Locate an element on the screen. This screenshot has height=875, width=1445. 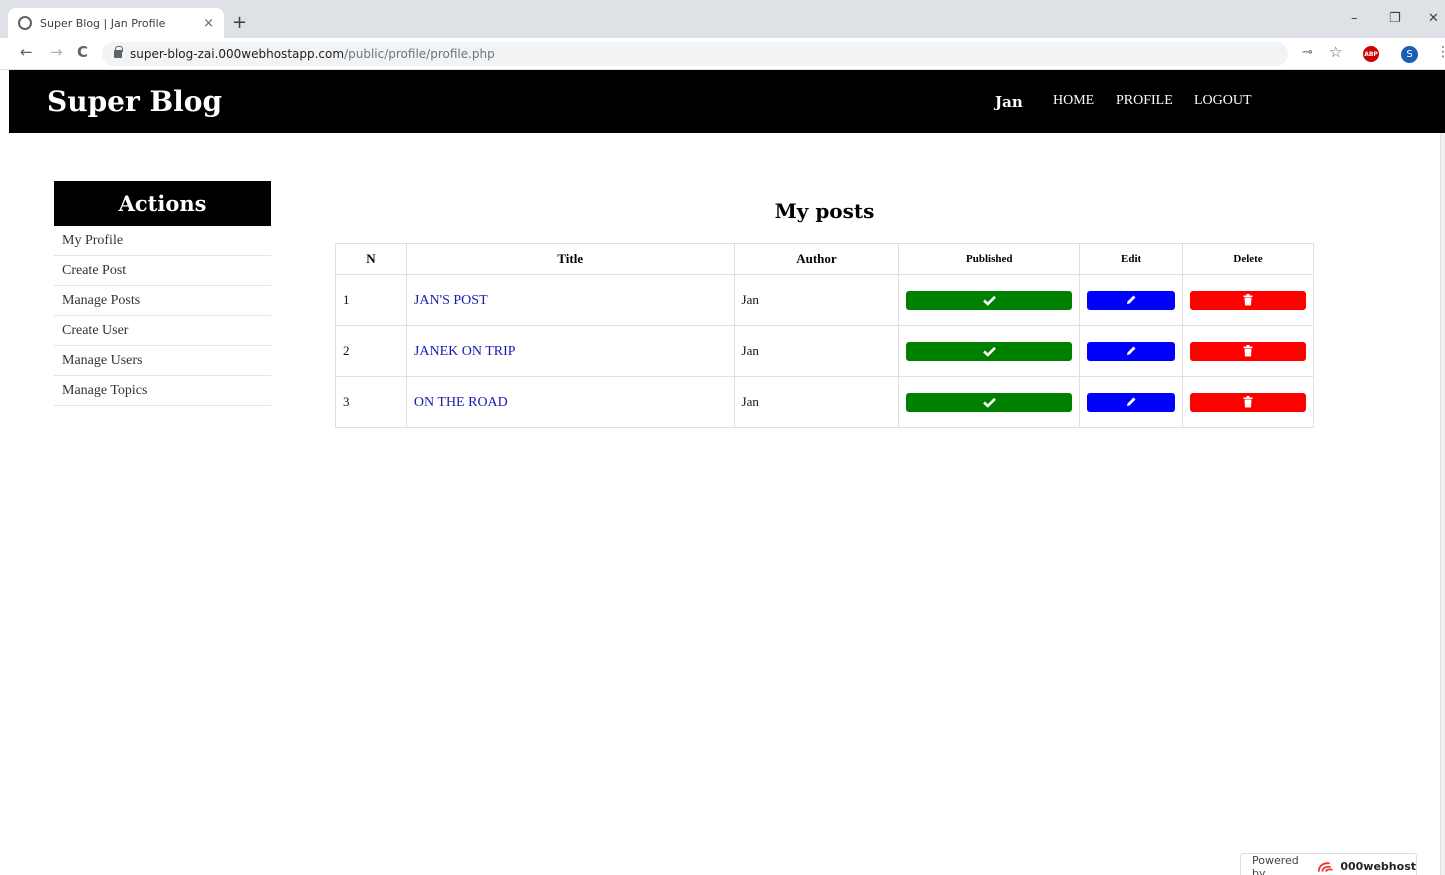
table-row: 1 JAN'S POST Jan is located at coordinates (824, 300).